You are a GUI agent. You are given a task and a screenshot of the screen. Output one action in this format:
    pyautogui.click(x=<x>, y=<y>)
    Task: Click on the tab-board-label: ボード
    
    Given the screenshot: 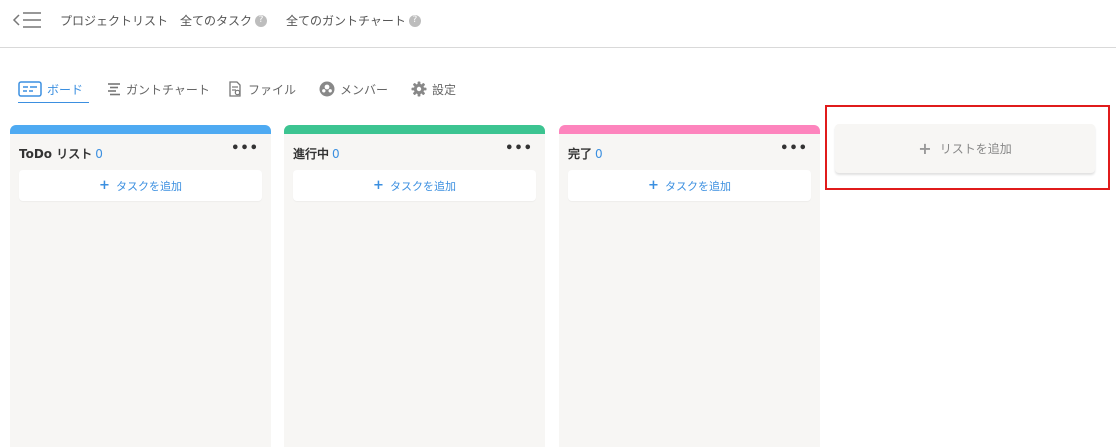 What is the action you would take?
    pyautogui.click(x=65, y=89)
    